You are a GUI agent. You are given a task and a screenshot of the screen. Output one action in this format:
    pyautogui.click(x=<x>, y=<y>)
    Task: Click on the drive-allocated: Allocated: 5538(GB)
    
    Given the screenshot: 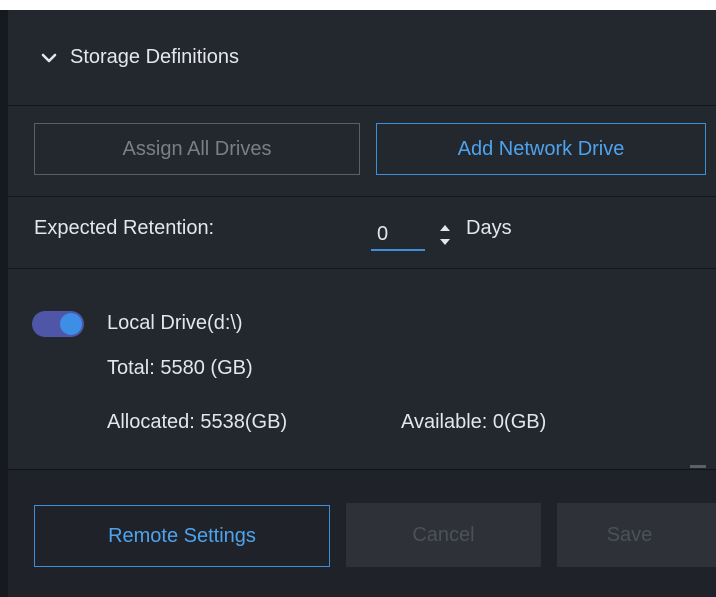 What is the action you would take?
    pyautogui.click(x=197, y=422)
    